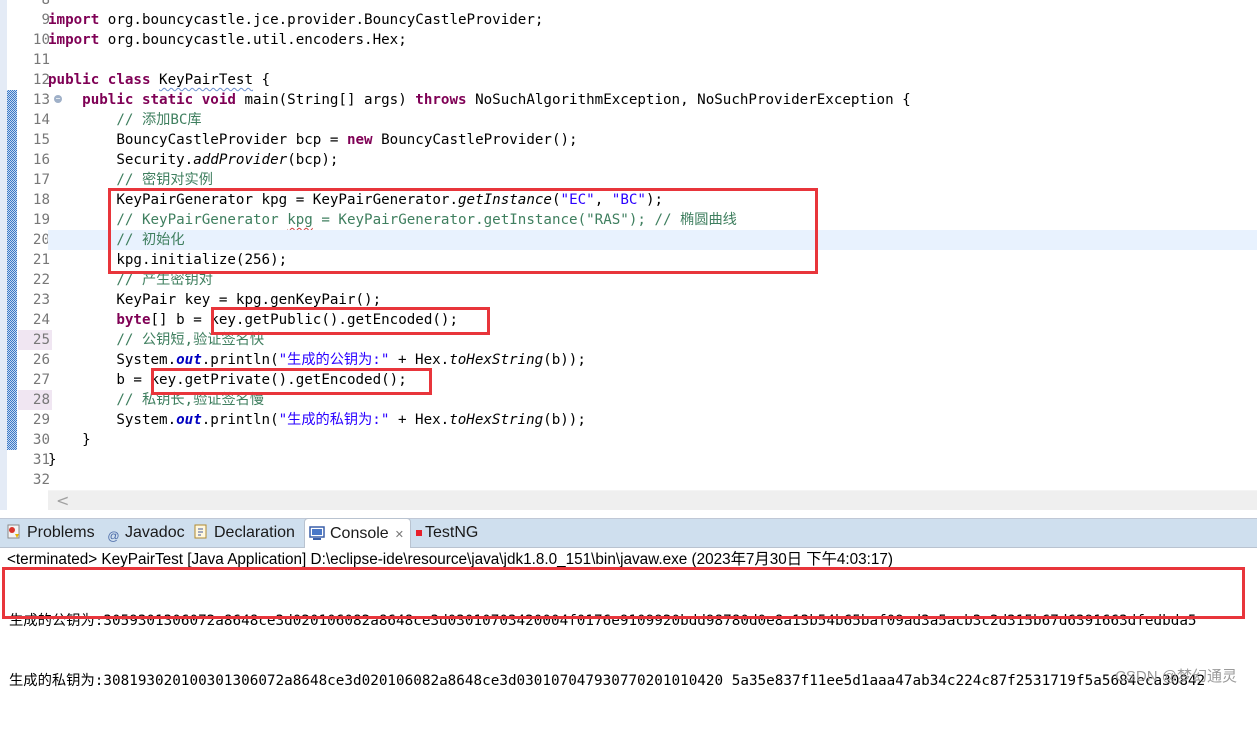 The width and height of the screenshot is (1257, 731). Describe the element at coordinates (52, 460) in the screenshot. I see `code-line-31: }` at that location.